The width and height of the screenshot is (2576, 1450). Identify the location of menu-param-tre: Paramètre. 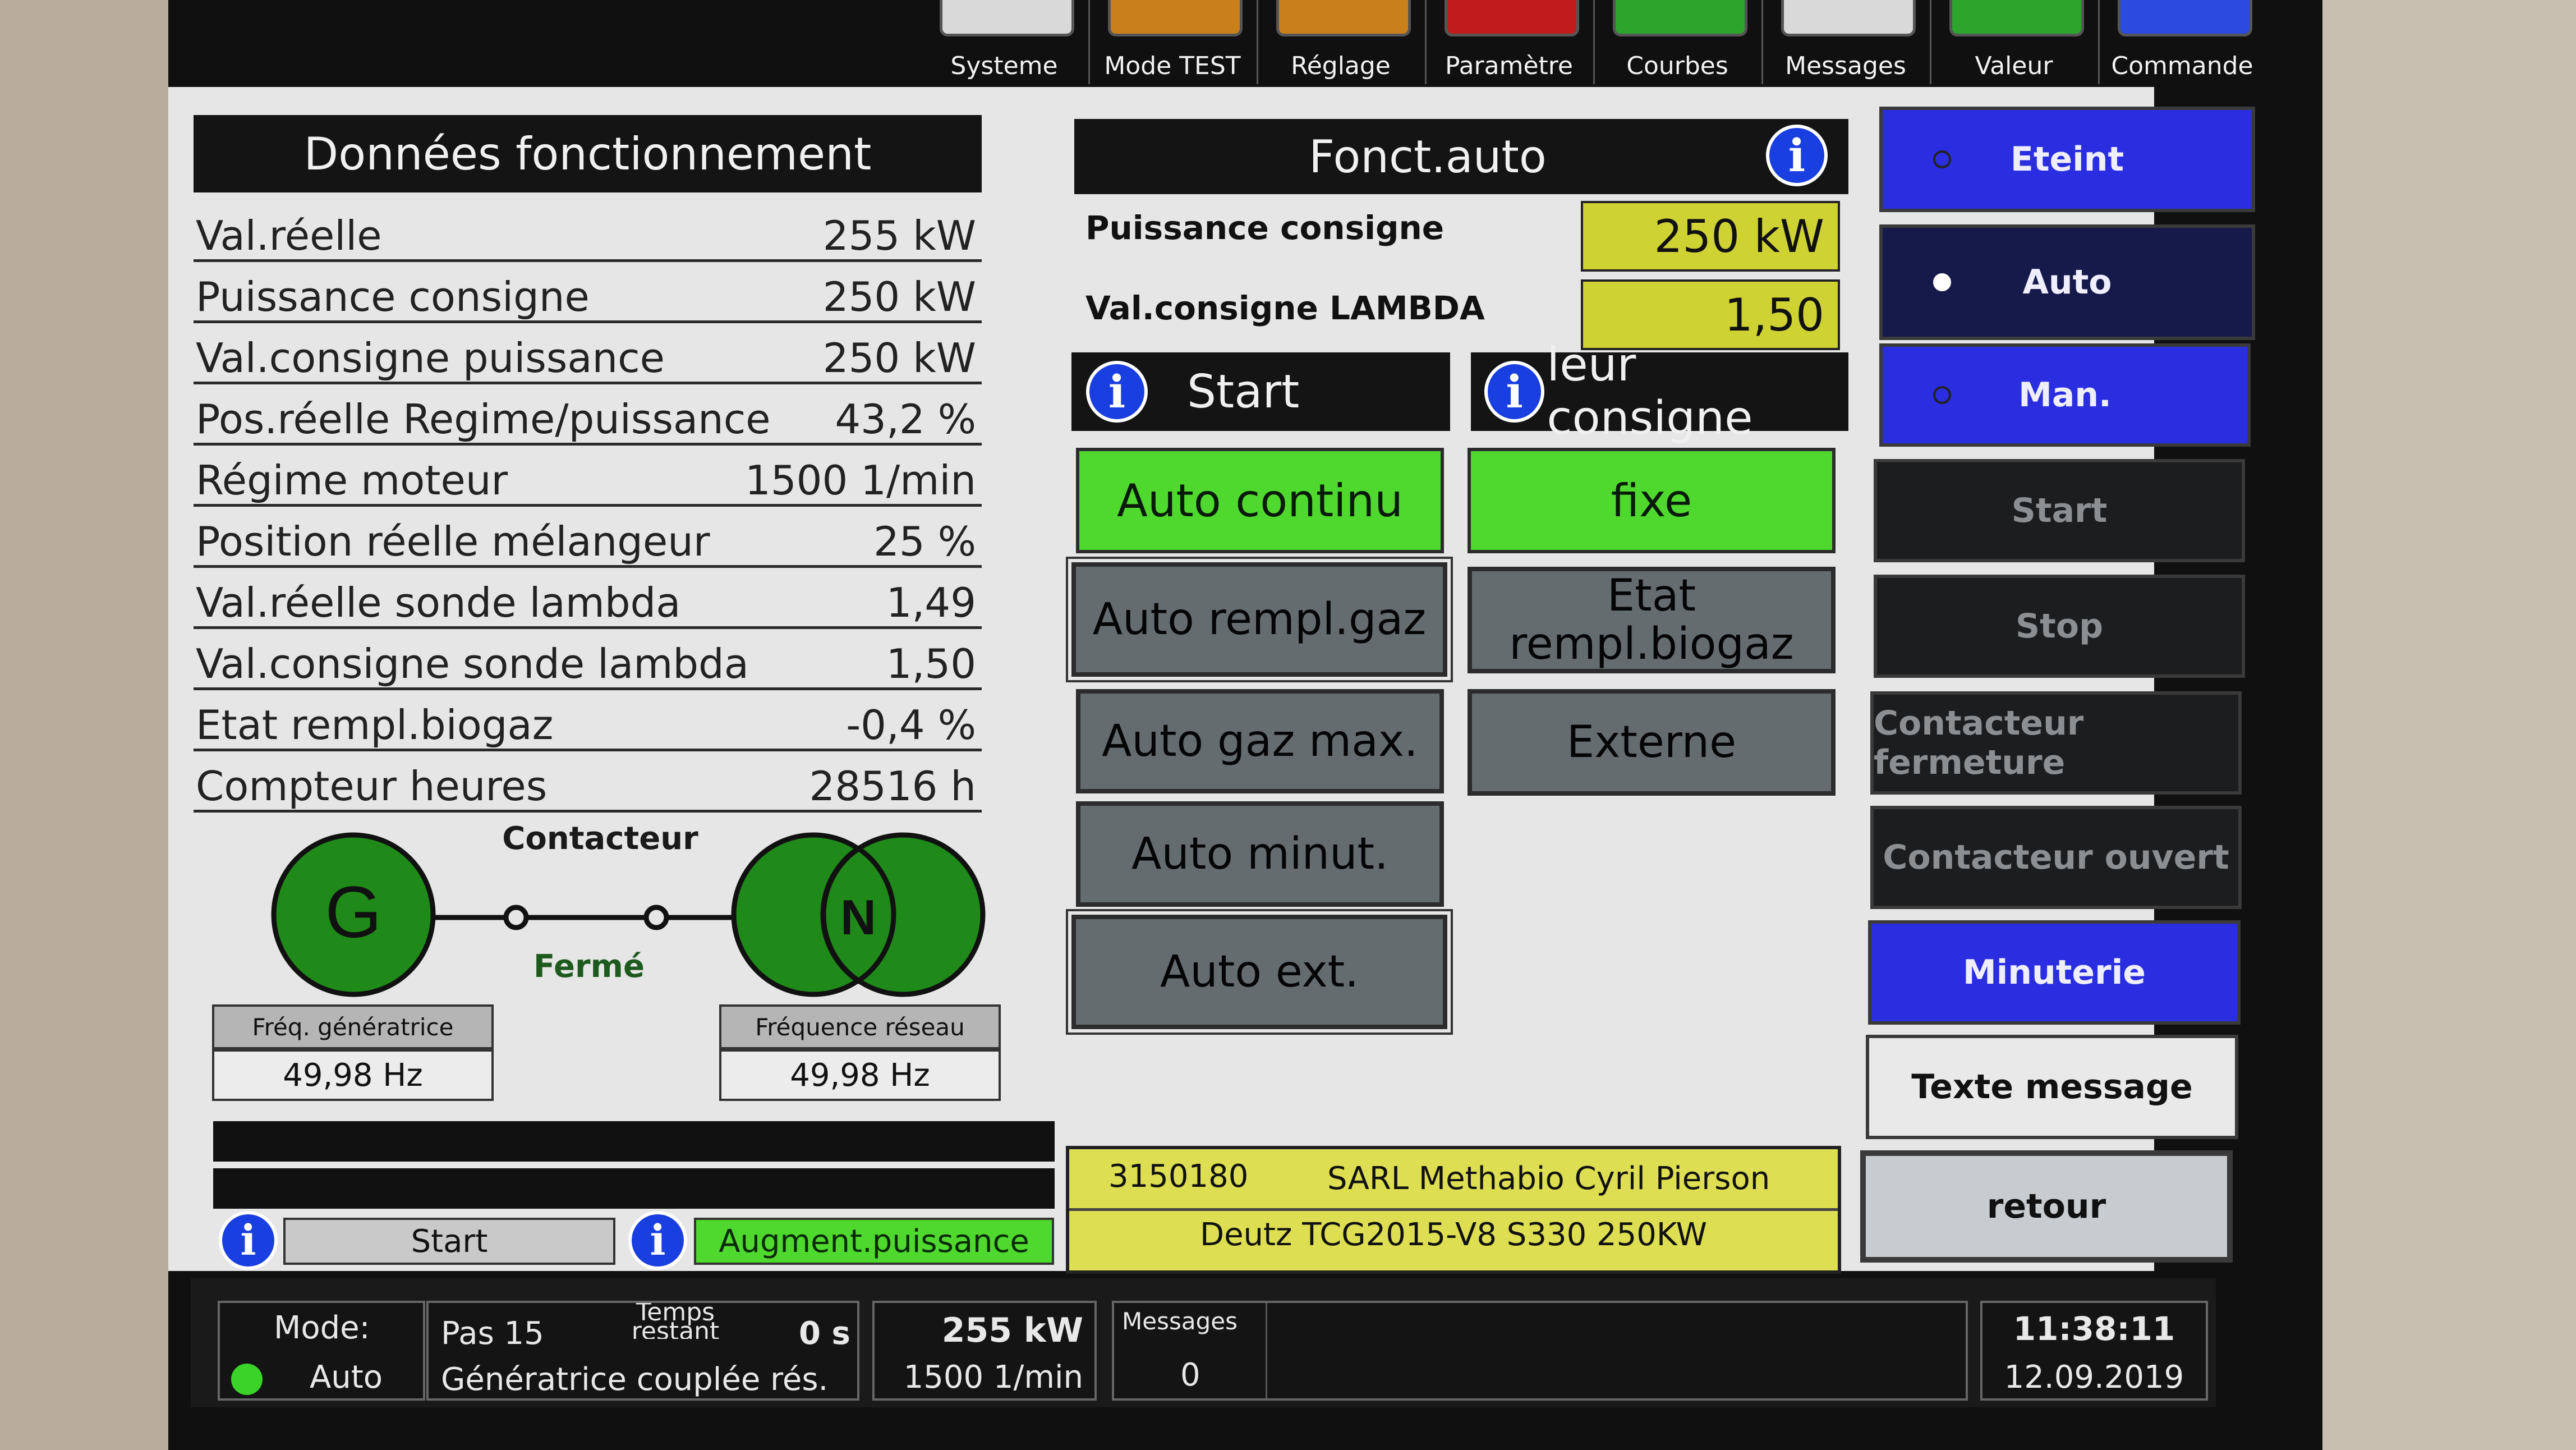
(1509, 44).